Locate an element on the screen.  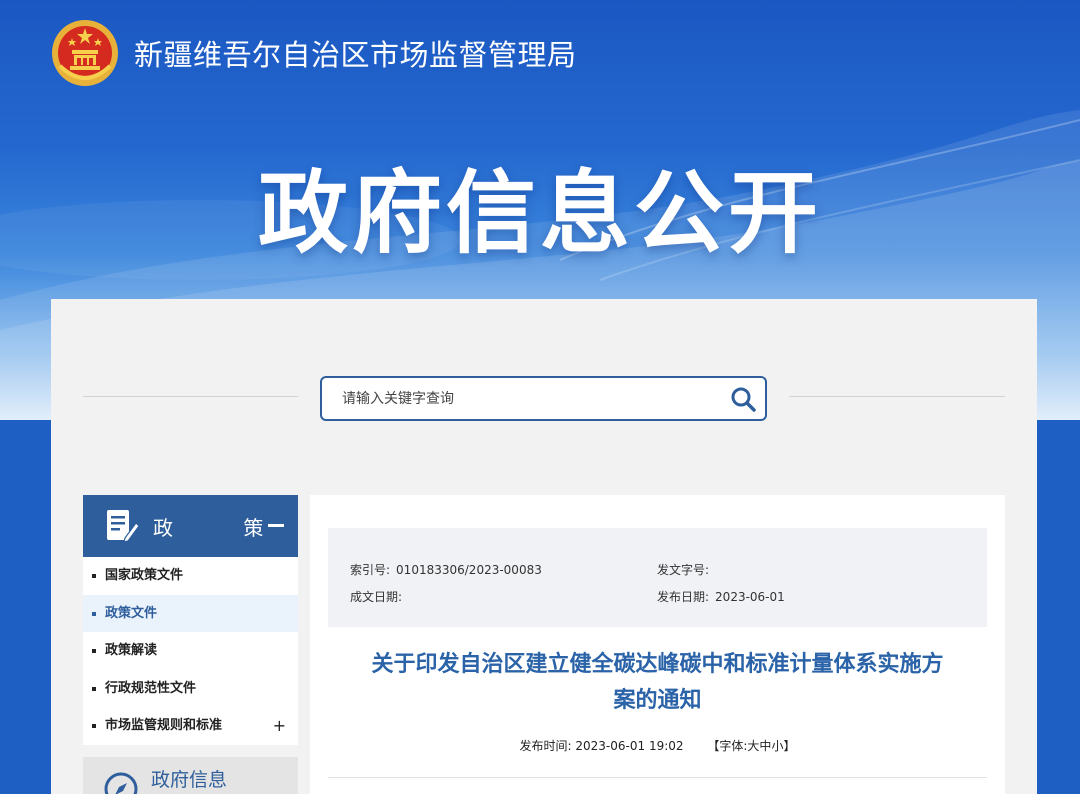
meta-doc-number-label: 发文字号: is located at coordinates (683, 570).